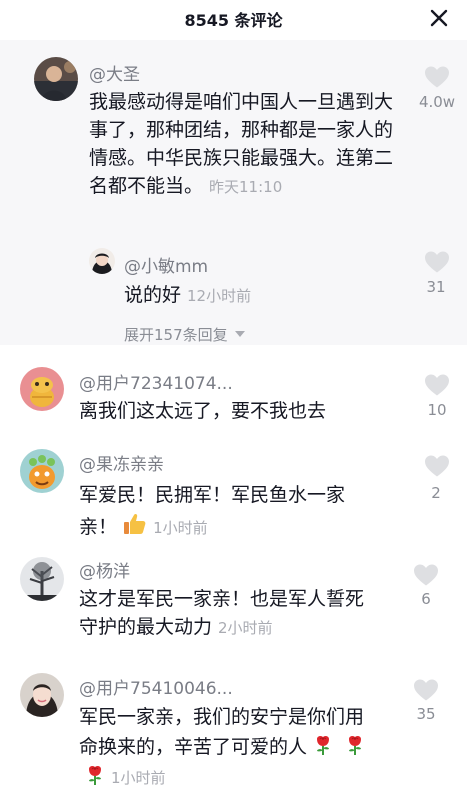 The image size is (467, 800). Describe the element at coordinates (233, 389) in the screenshot. I see `comment-item: @用户72341074... 离我们这太远了，要不我也去 10` at that location.